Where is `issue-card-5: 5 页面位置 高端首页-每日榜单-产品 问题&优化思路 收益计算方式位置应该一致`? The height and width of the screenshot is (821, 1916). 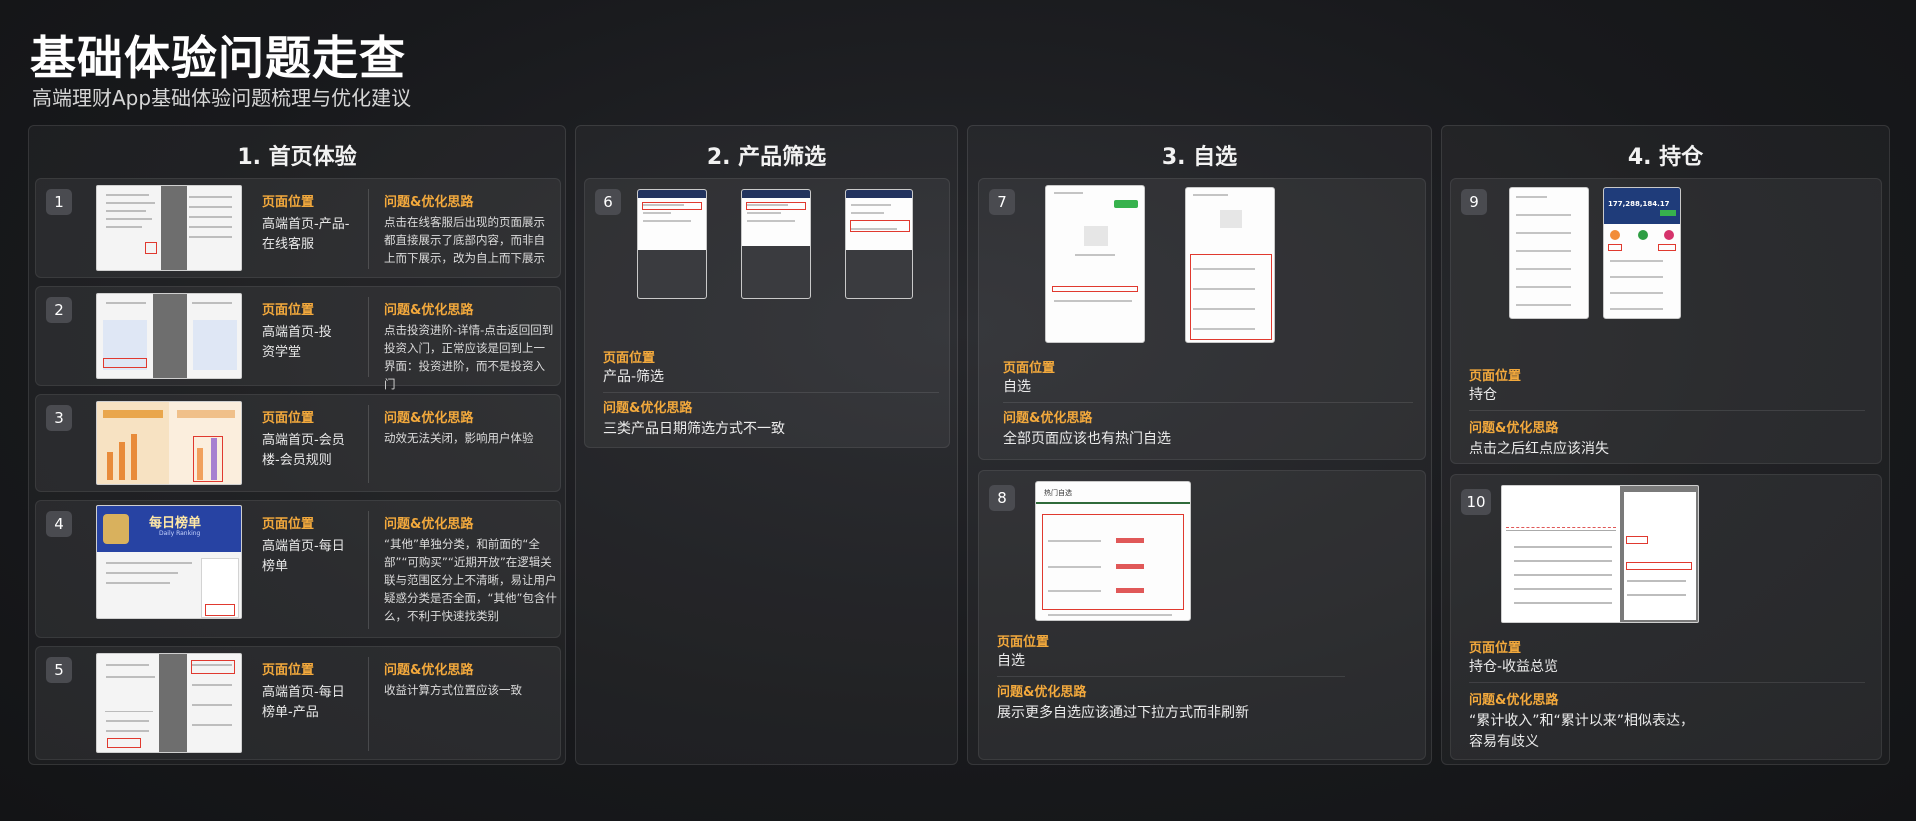 issue-card-5: 5 页面位置 高端首页-每日榜单-产品 问题&优化思路 收益计算方式位置应该一致 is located at coordinates (298, 703).